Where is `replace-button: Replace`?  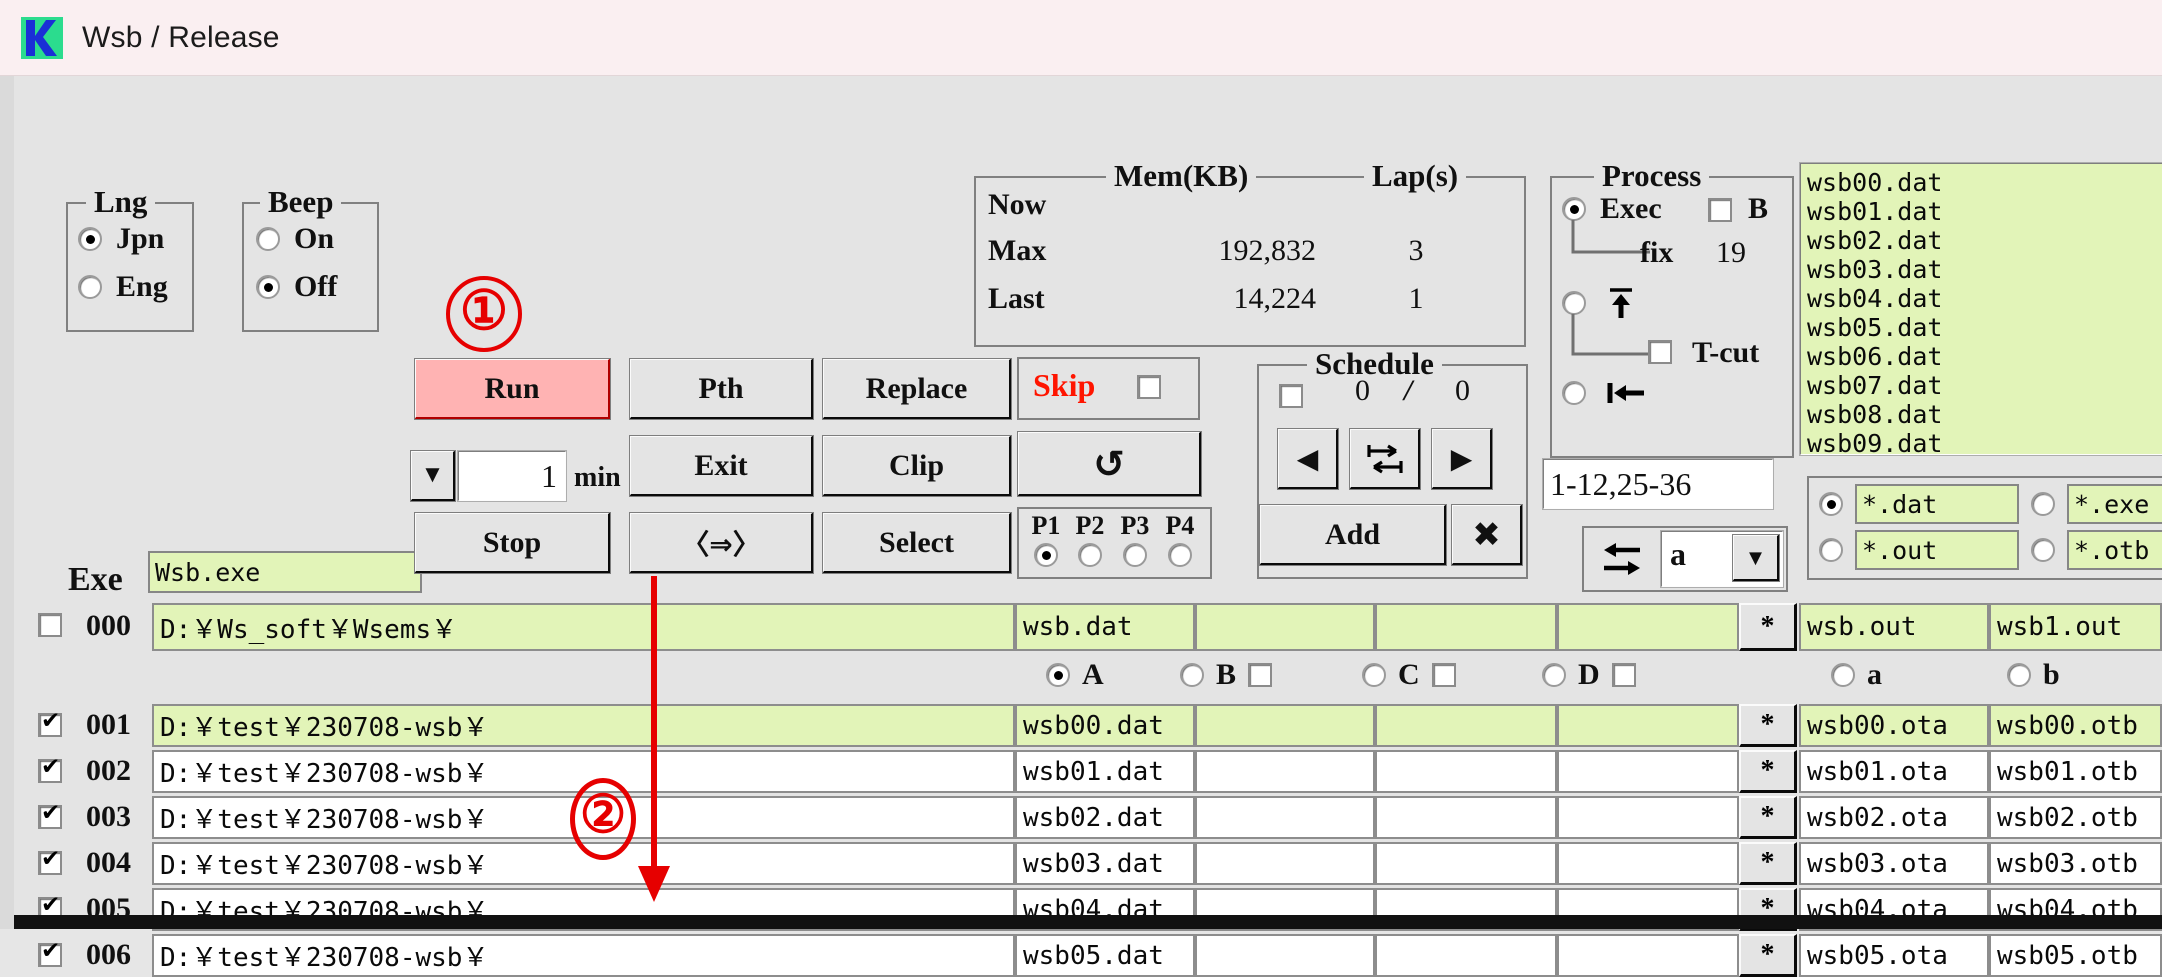 replace-button: Replace is located at coordinates (917, 389).